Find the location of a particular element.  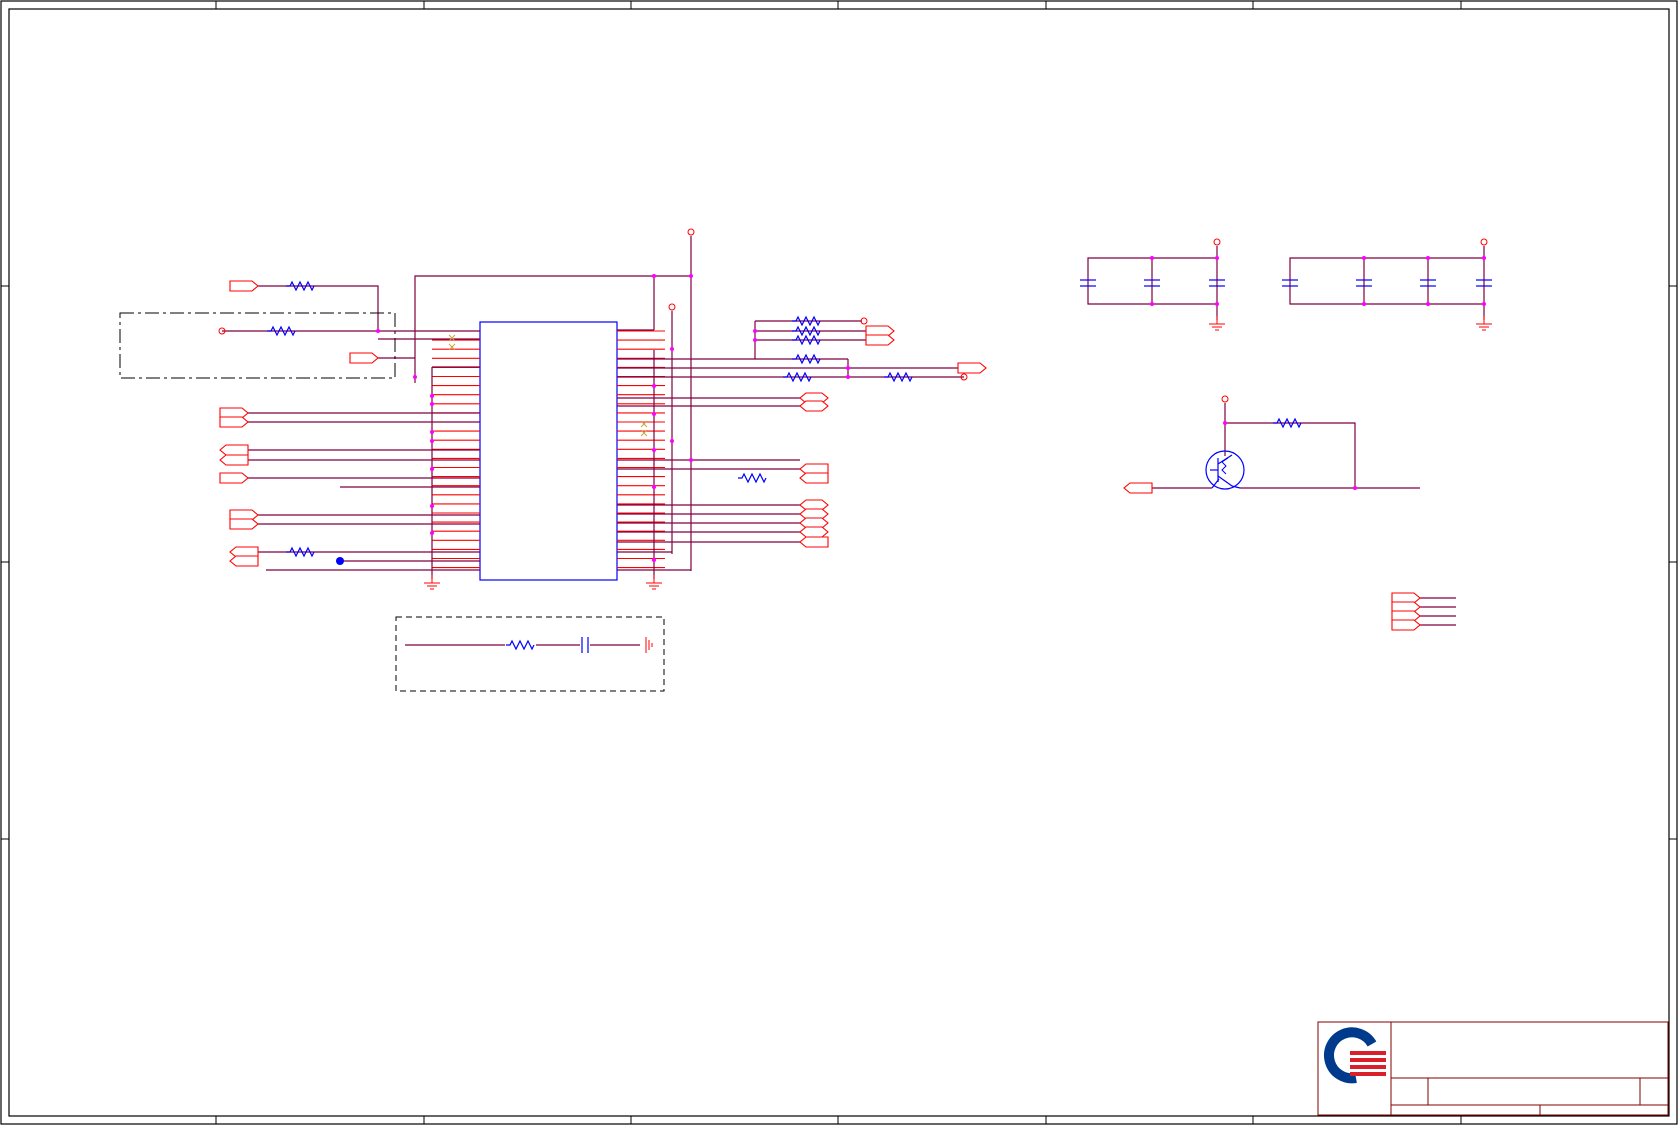

dashed-region is located at coordinates (392, 502).